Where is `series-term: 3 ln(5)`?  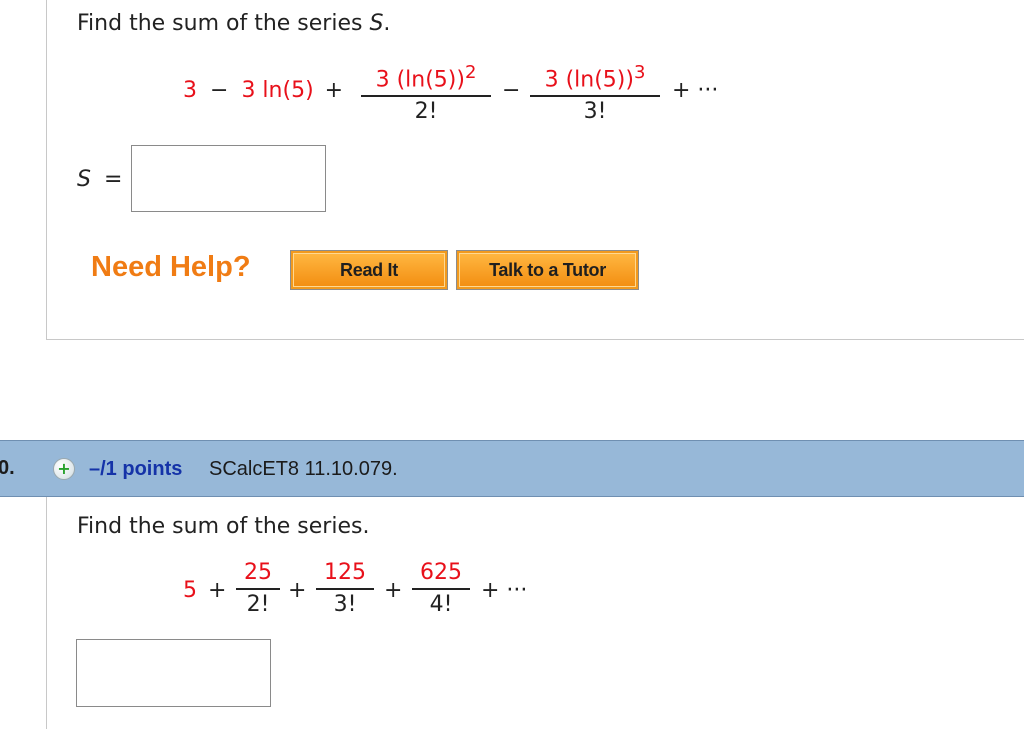
series-term: 3 ln(5) is located at coordinates (277, 90).